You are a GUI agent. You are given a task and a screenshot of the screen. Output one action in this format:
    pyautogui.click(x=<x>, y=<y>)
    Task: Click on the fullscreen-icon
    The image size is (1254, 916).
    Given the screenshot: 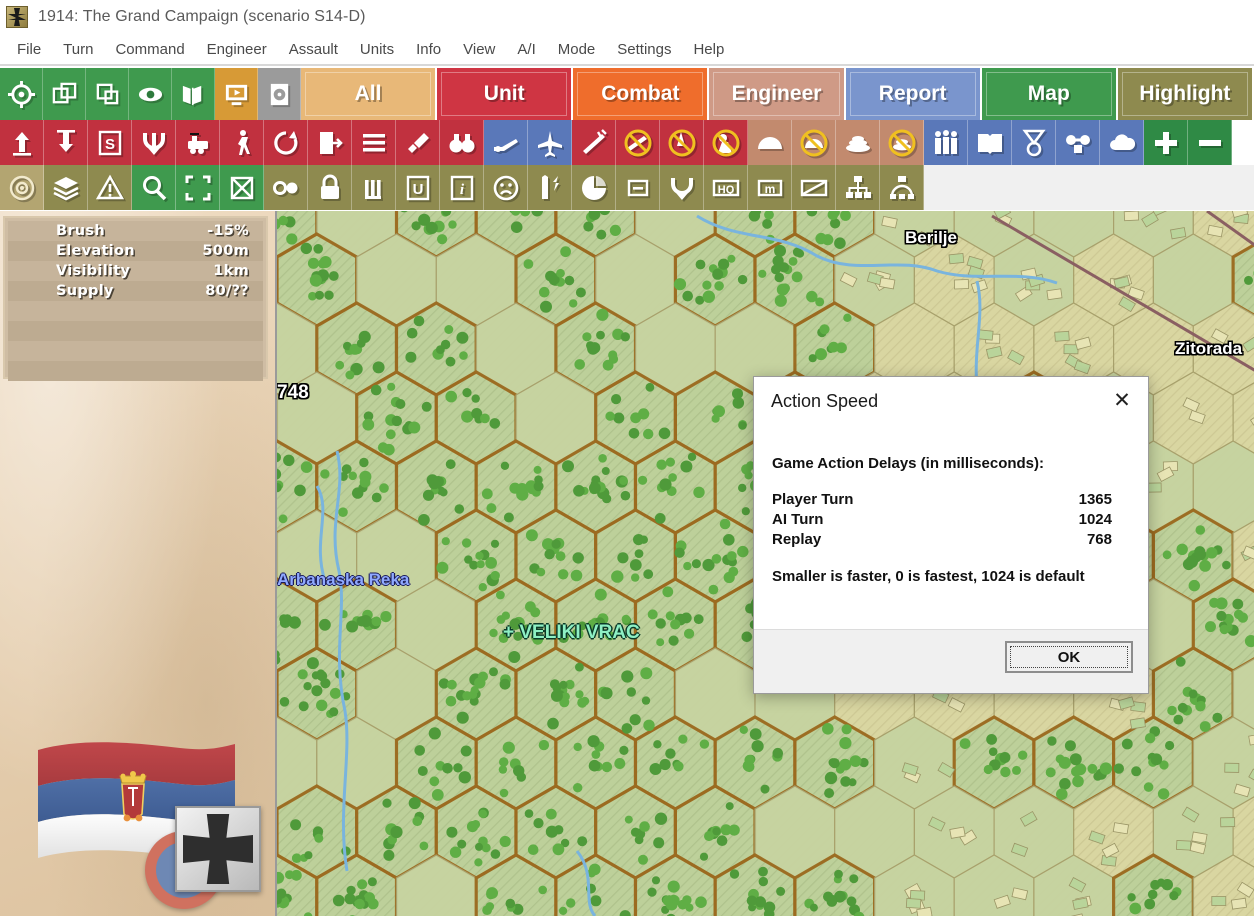 What is the action you would take?
    pyautogui.click(x=198, y=187)
    